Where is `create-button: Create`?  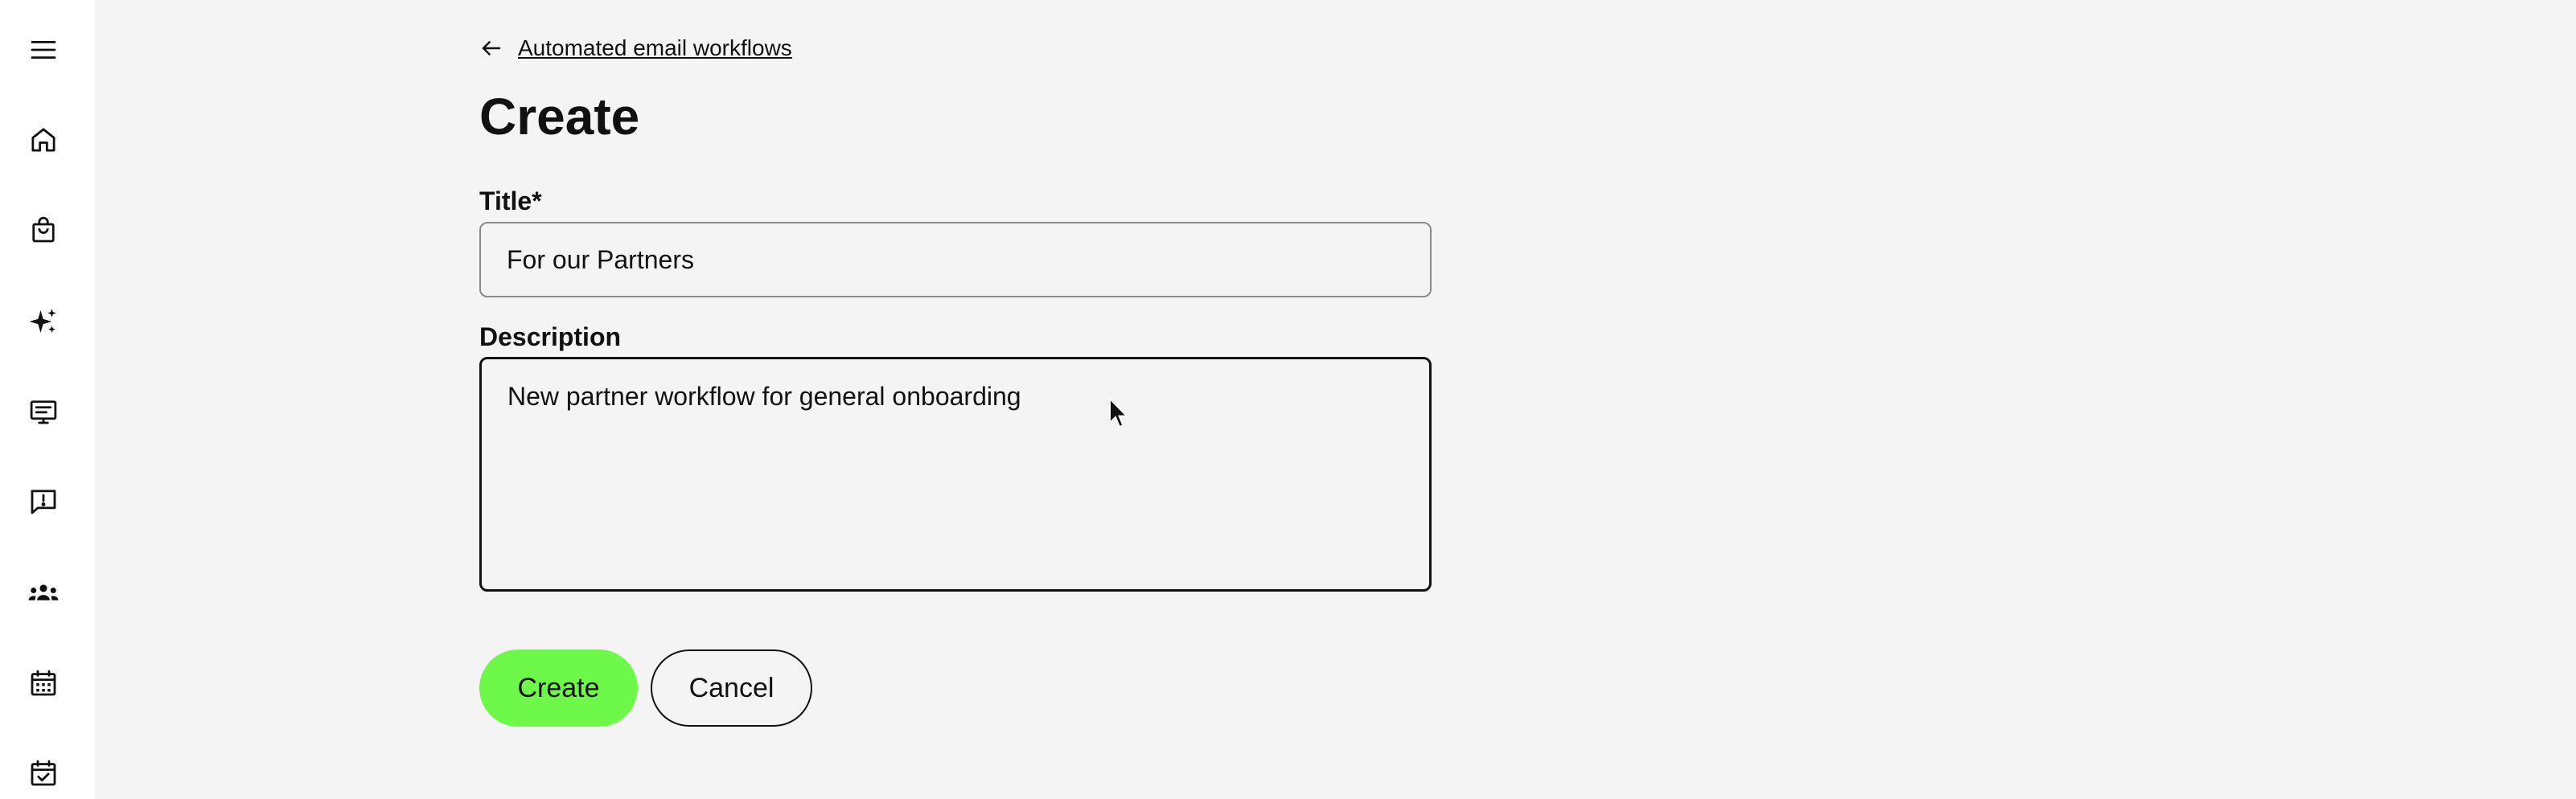 create-button: Create is located at coordinates (558, 688).